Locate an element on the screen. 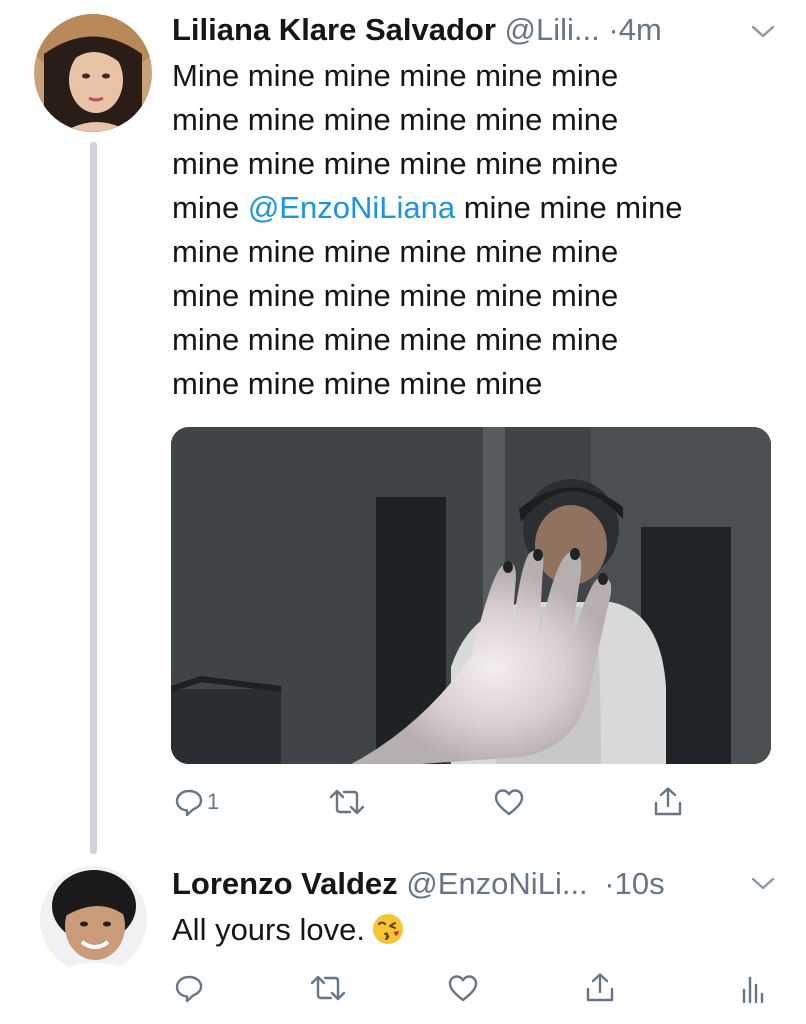 This screenshot has width=806, height=1024. tweet2-header: Lorenzo Valdez @EnzoNiLi... ·10s is located at coordinates (418, 884).